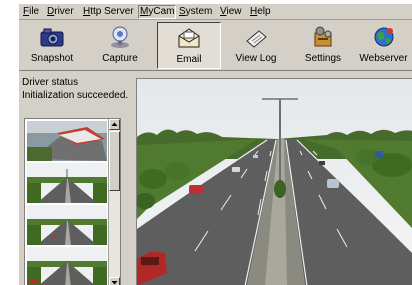 The width and height of the screenshot is (412, 285). Describe the element at coordinates (323, 58) in the screenshot. I see `settings-label: Settings` at that location.